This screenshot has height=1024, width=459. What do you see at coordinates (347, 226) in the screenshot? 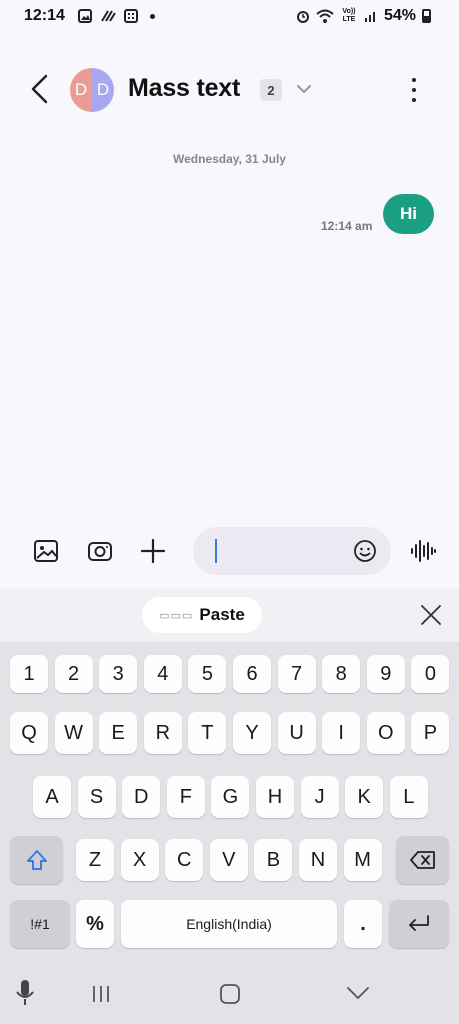
I see `message-timestamp: 12:14 am` at bounding box center [347, 226].